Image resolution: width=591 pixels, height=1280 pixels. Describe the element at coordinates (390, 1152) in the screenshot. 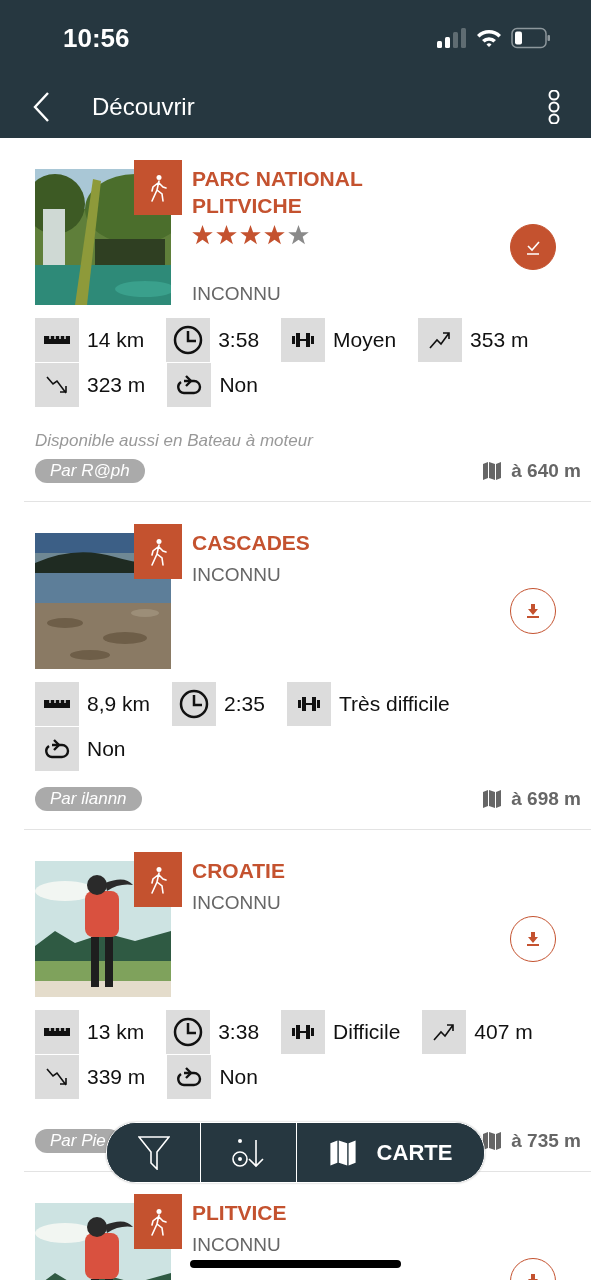

I see `map-button: CARTE` at that location.